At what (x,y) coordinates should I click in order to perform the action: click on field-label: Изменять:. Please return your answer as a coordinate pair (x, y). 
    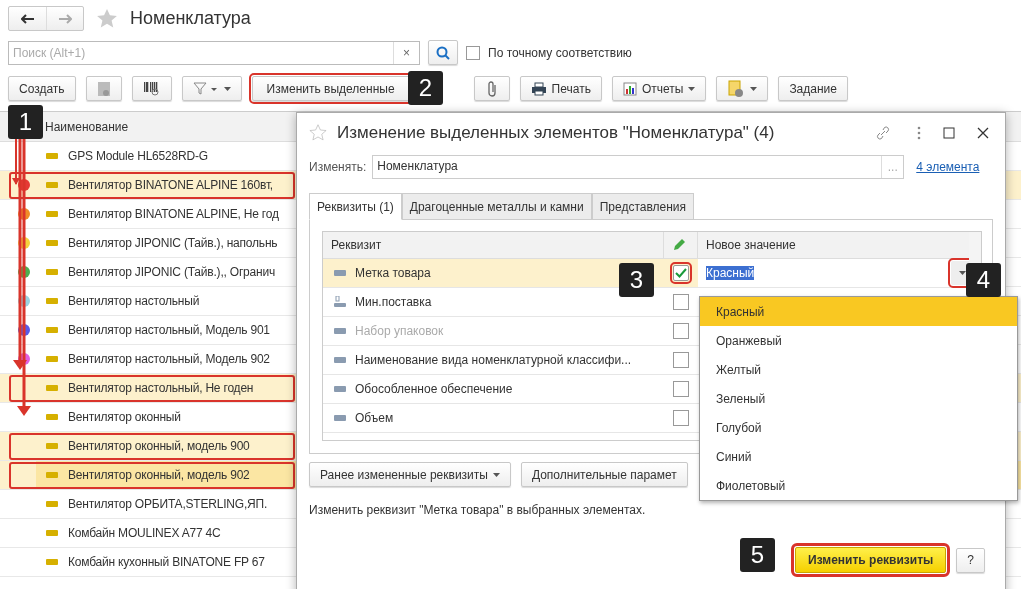
    Looking at the image, I should click on (338, 167).